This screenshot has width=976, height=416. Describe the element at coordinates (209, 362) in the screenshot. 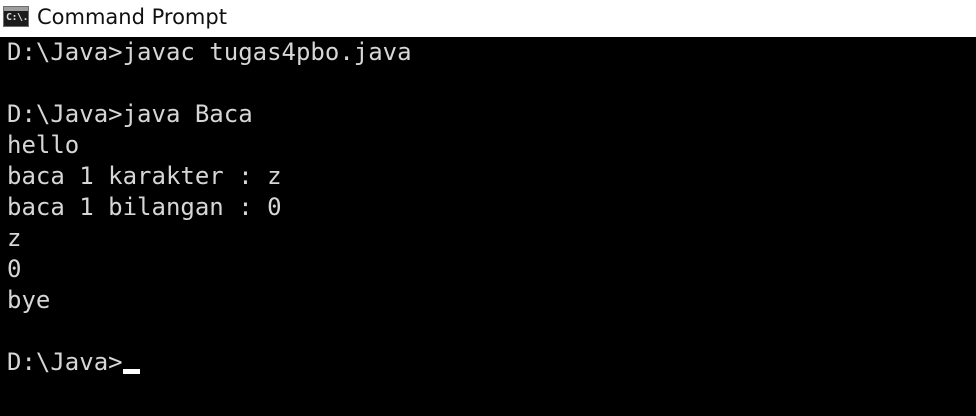

I see `active-prompt-line: D:\Java>` at that location.